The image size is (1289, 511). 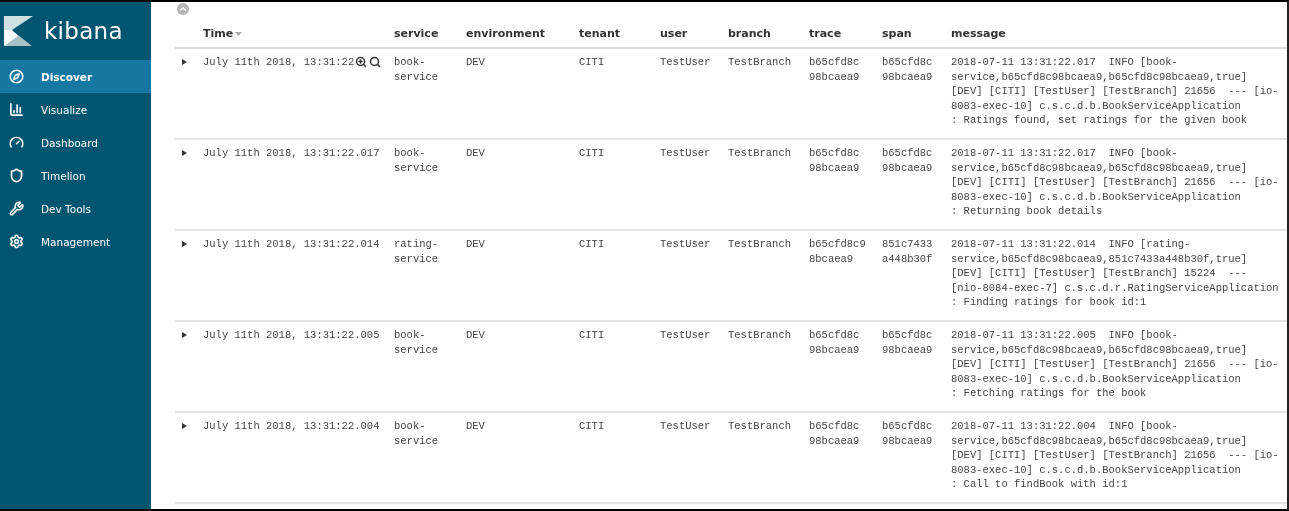 I want to click on sidebar-item: Visualize, so click(x=75, y=109).